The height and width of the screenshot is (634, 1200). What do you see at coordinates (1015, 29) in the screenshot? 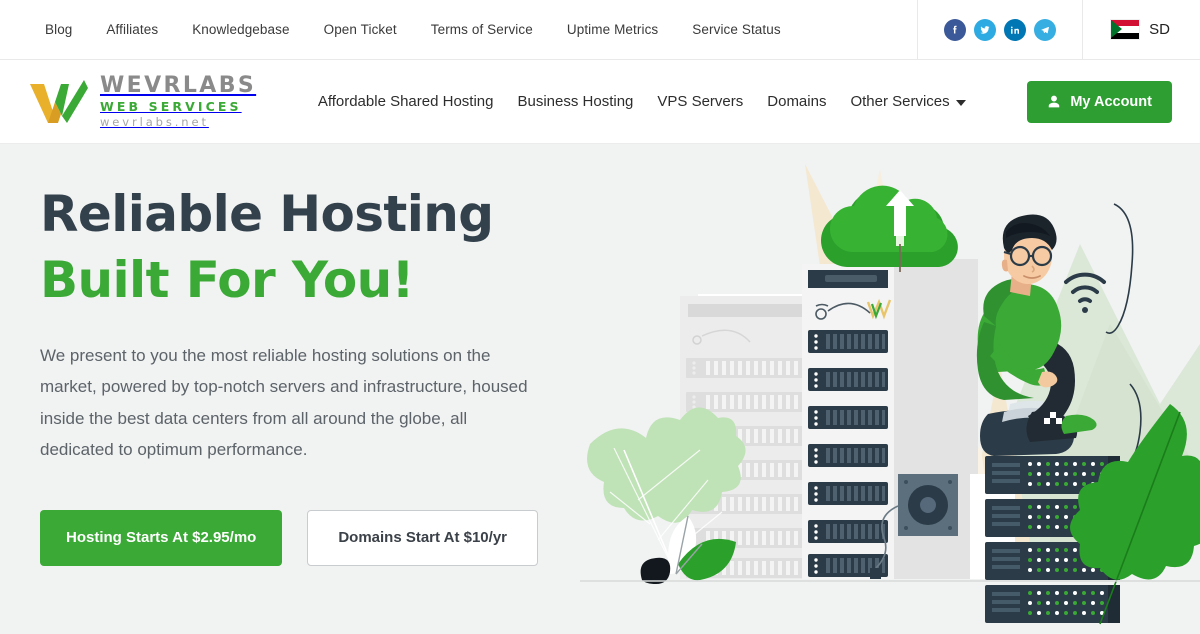
I see `linkedin-icon` at bounding box center [1015, 29].